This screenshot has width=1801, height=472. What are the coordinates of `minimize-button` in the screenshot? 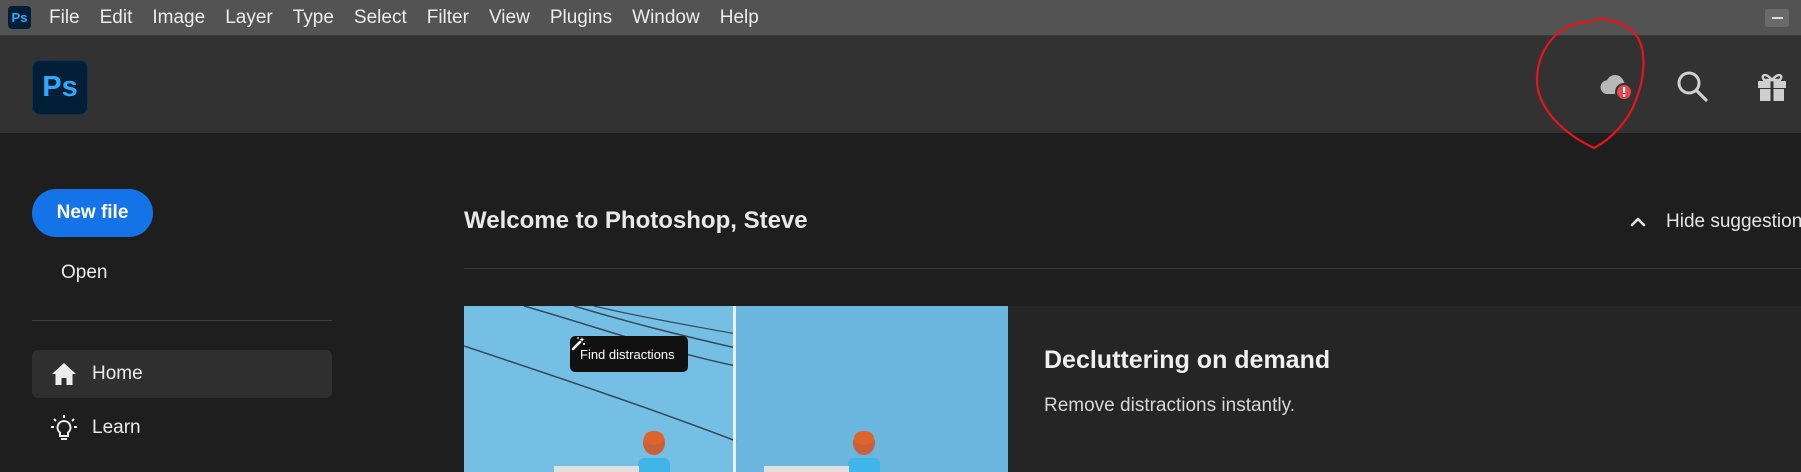 It's located at (1777, 18).